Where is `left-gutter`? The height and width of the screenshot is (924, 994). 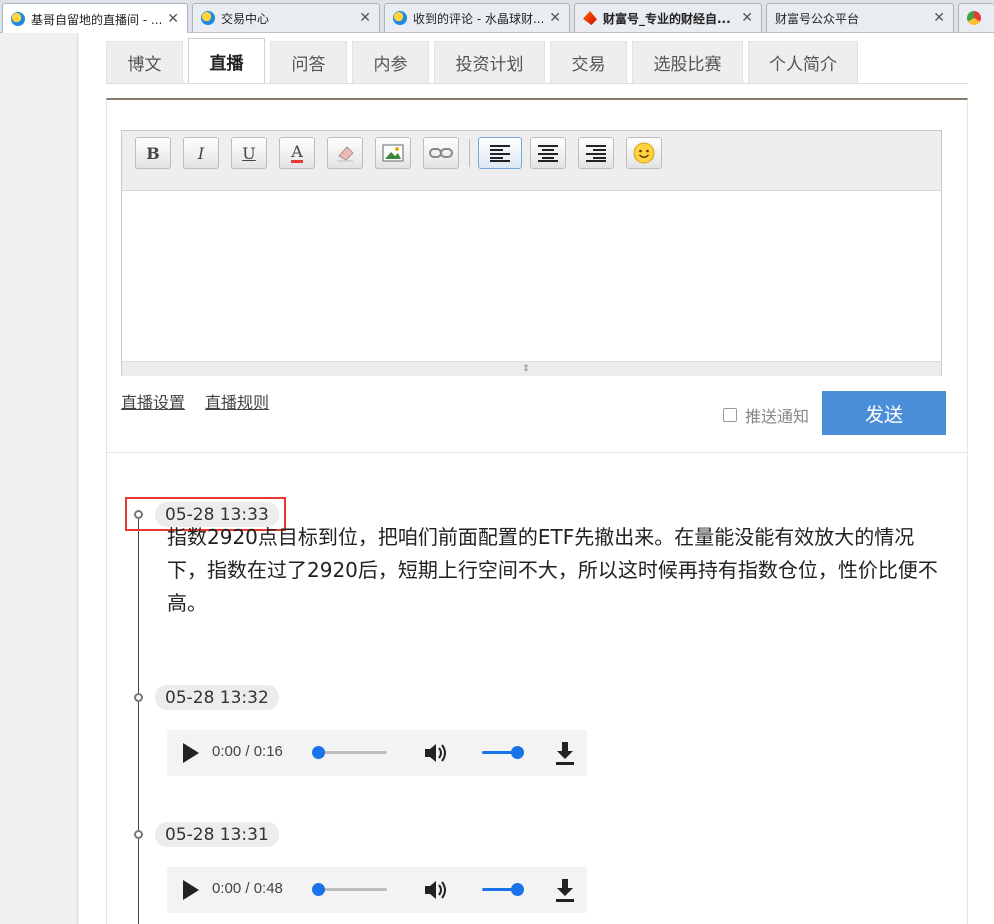
left-gutter is located at coordinates (39, 478).